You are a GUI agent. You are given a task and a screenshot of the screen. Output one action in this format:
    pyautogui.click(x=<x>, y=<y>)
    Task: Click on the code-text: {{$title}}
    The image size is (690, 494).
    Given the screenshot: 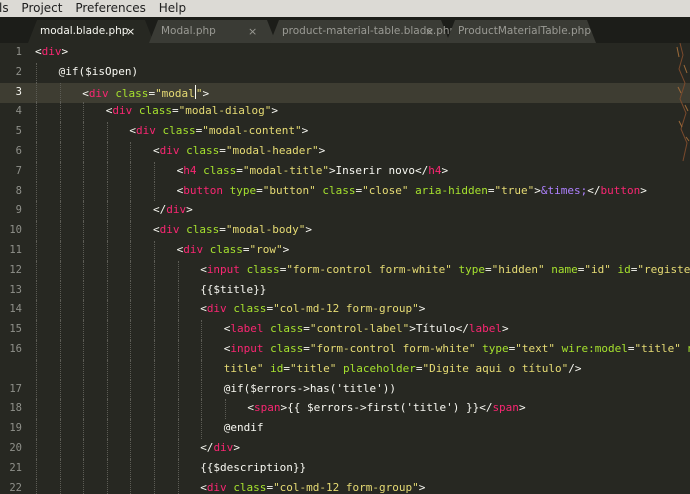 What is the action you would take?
    pyautogui.click(x=233, y=289)
    